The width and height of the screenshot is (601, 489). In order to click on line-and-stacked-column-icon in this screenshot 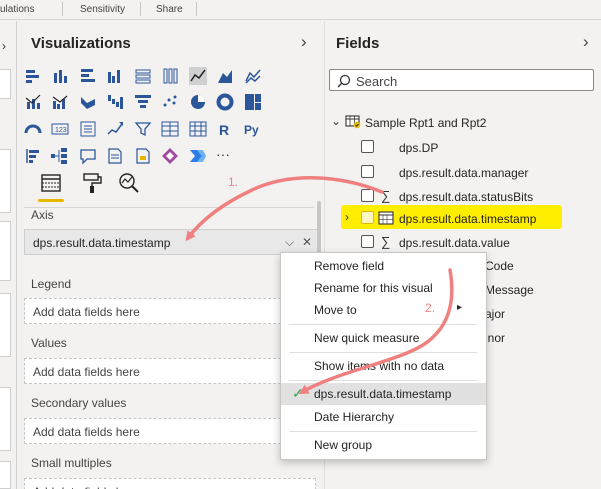, I will do `click(33, 102)`.